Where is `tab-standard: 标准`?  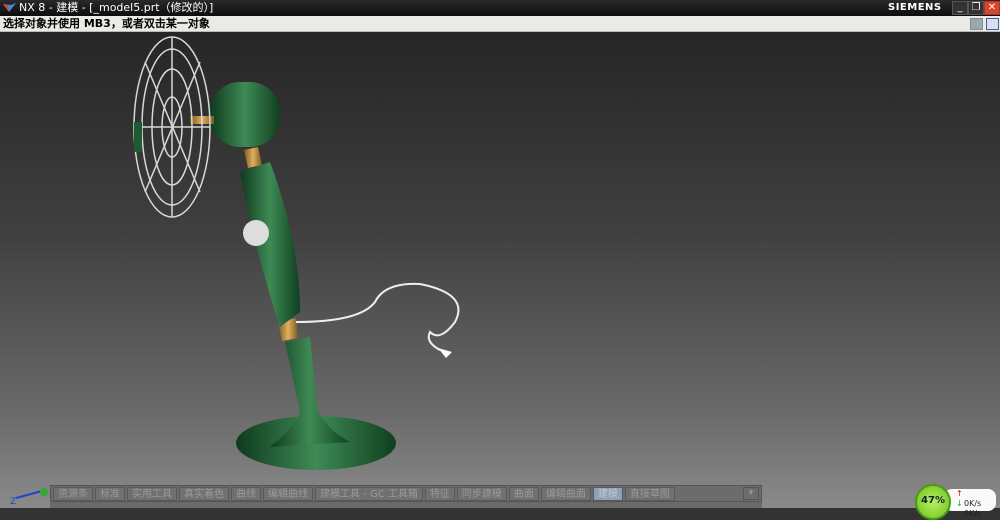
tab-standard: 标准 is located at coordinates (110, 493).